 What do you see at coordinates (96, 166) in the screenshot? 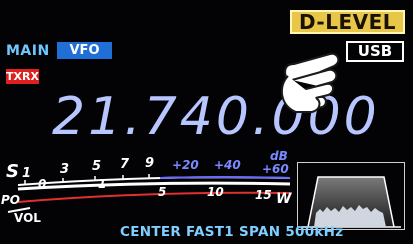
I see `s-tick-label: 5` at bounding box center [96, 166].